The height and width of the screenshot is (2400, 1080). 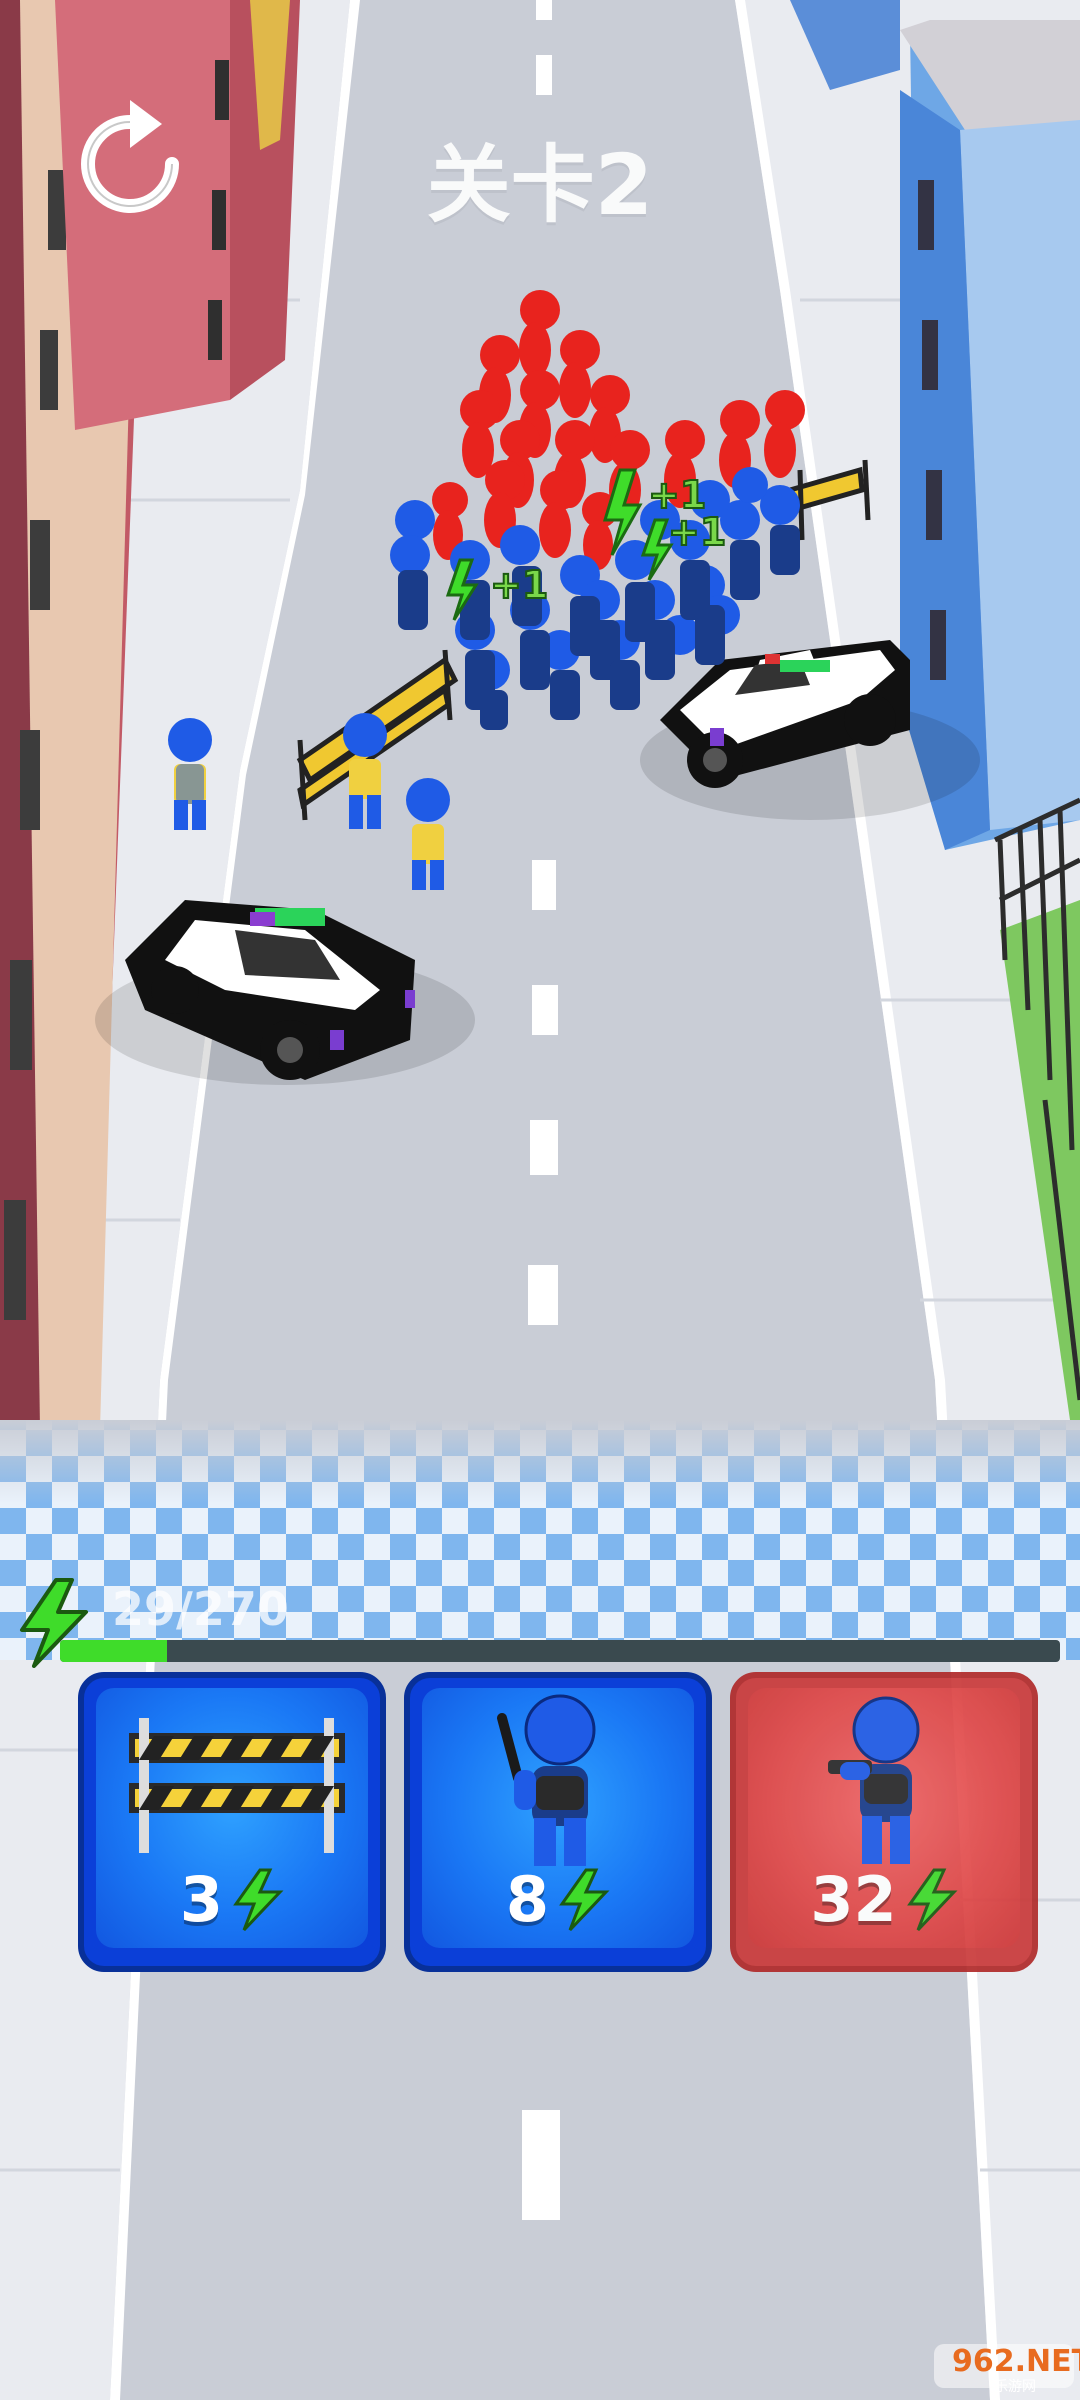 What do you see at coordinates (853, 1899) in the screenshot?
I see `cost-value: 32` at bounding box center [853, 1899].